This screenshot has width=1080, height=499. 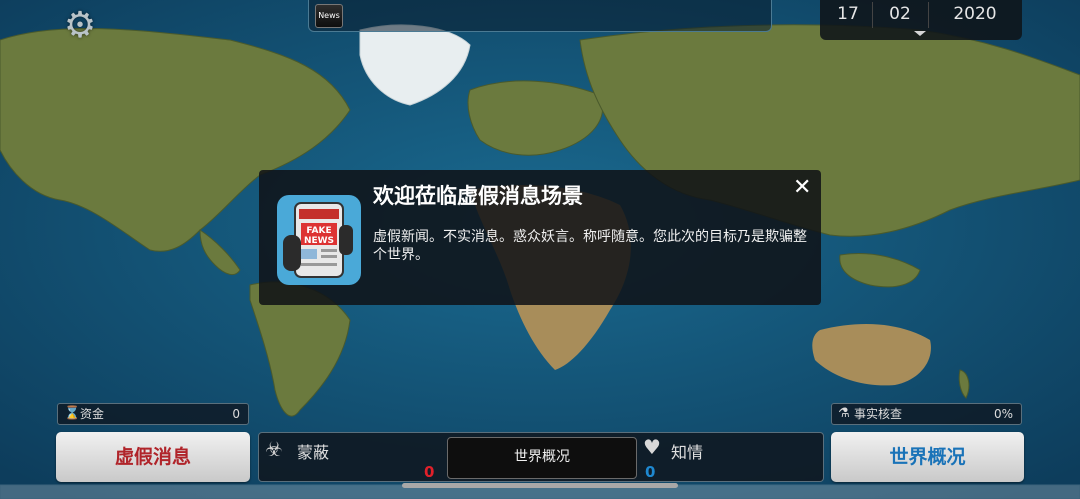 I want to click on fact-check-value: 0%, so click(x=1003, y=414).